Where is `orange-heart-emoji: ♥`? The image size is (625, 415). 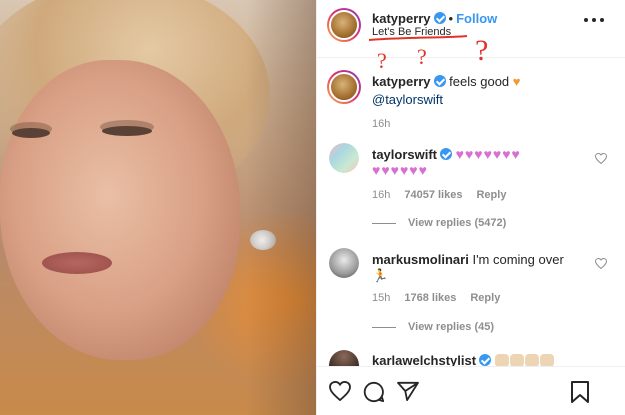 orange-heart-emoji: ♥ is located at coordinates (516, 81).